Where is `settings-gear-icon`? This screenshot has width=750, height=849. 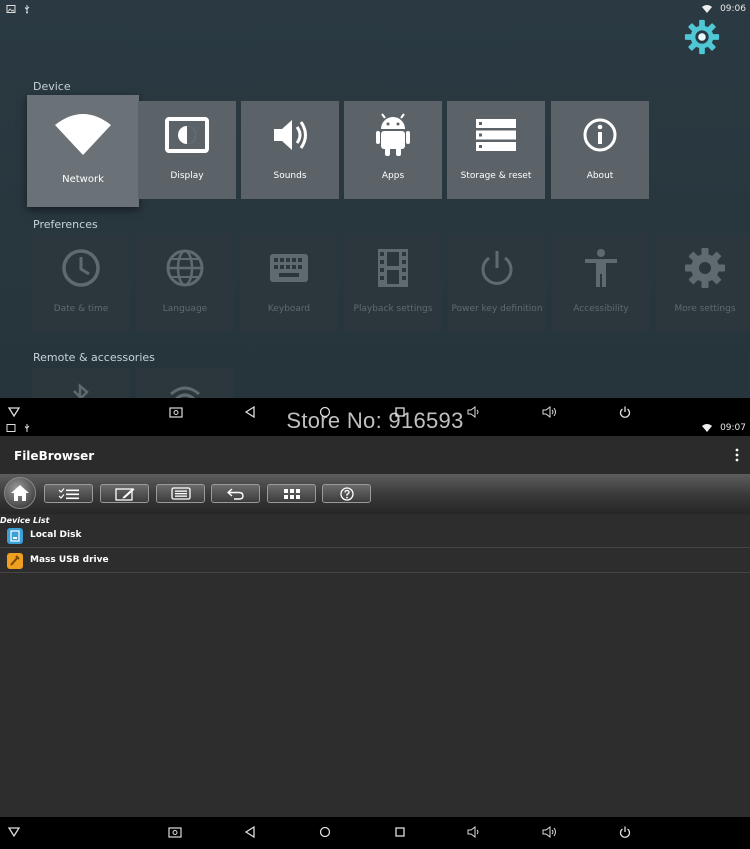 settings-gear-icon is located at coordinates (702, 37).